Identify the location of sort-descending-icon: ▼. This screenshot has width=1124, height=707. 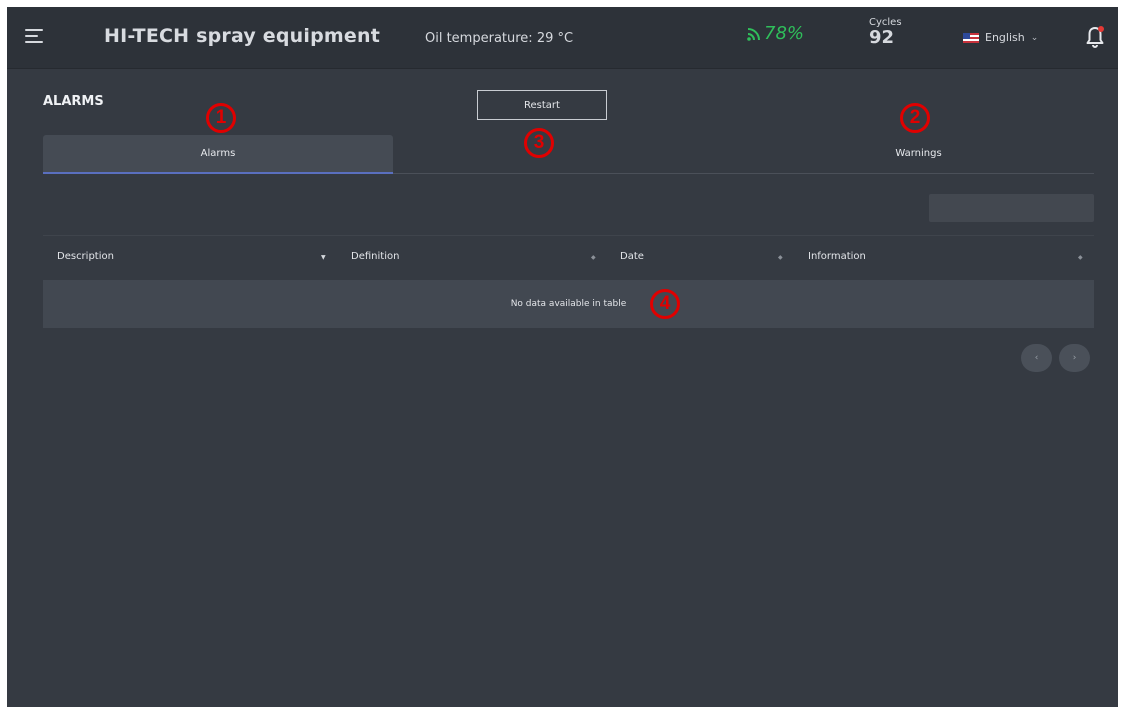
(323, 257).